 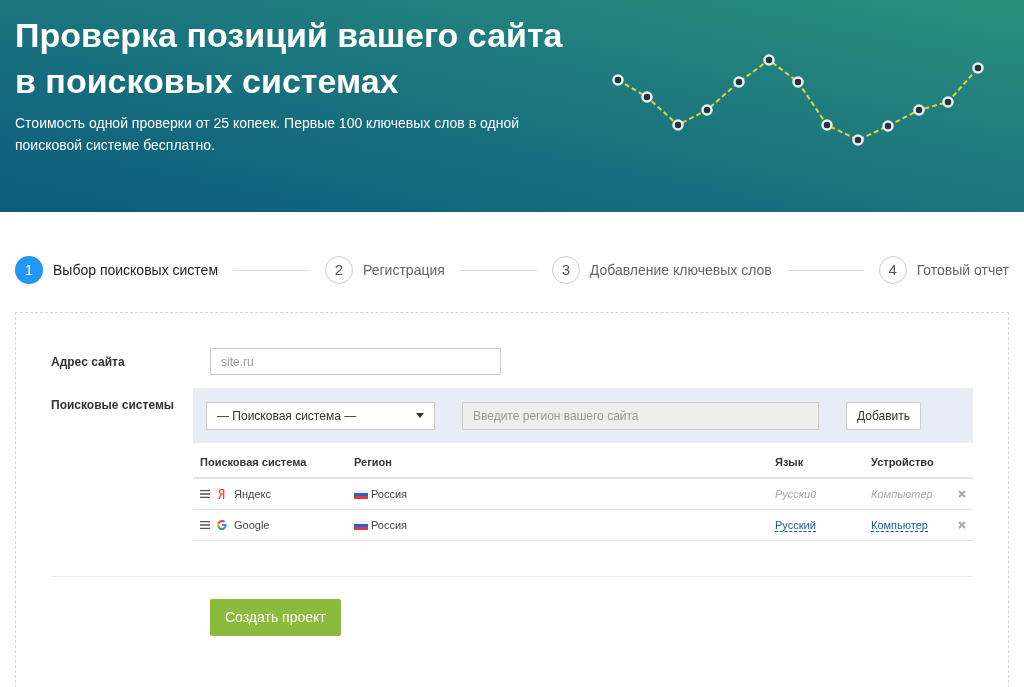 What do you see at coordinates (680, 270) in the screenshot?
I see `step-label: Добавление ключевых слов` at bounding box center [680, 270].